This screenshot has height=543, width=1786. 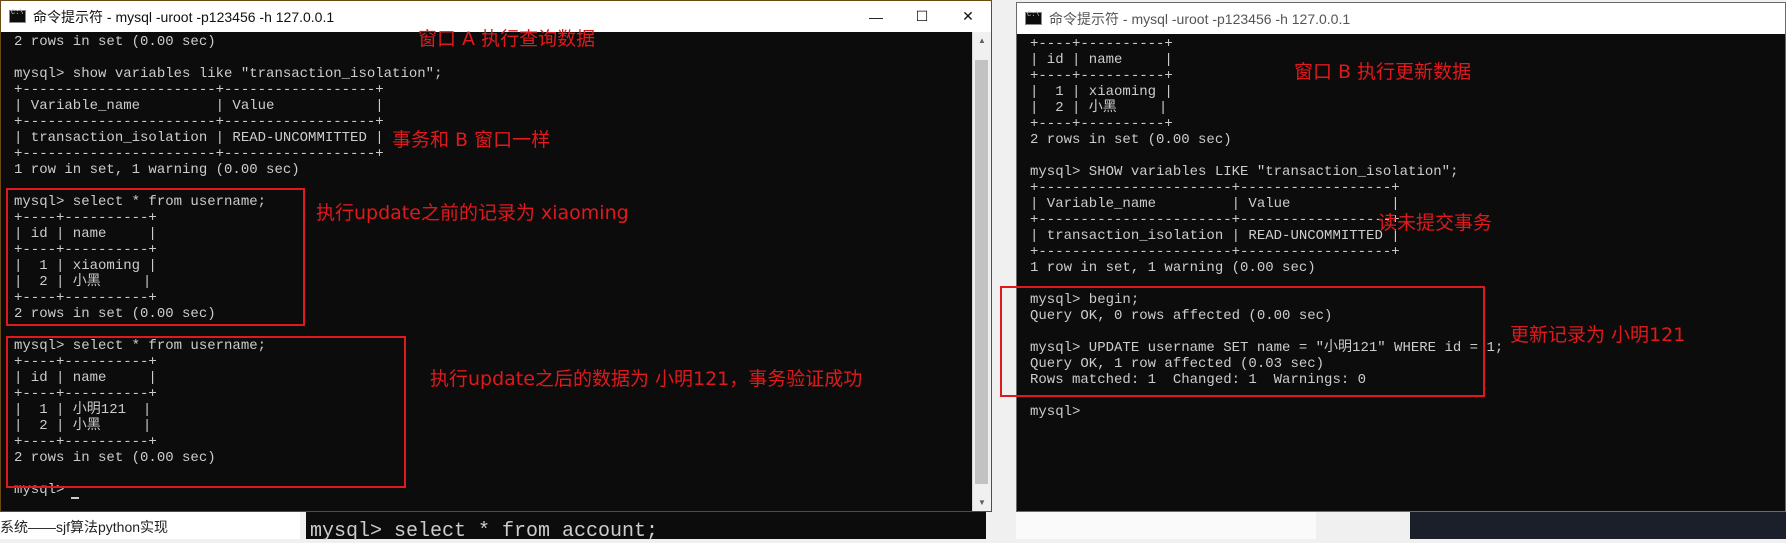 What do you see at coordinates (507, 39) in the screenshot?
I see `annotation-window-a-query: 窗口 A 执行查询数据` at bounding box center [507, 39].